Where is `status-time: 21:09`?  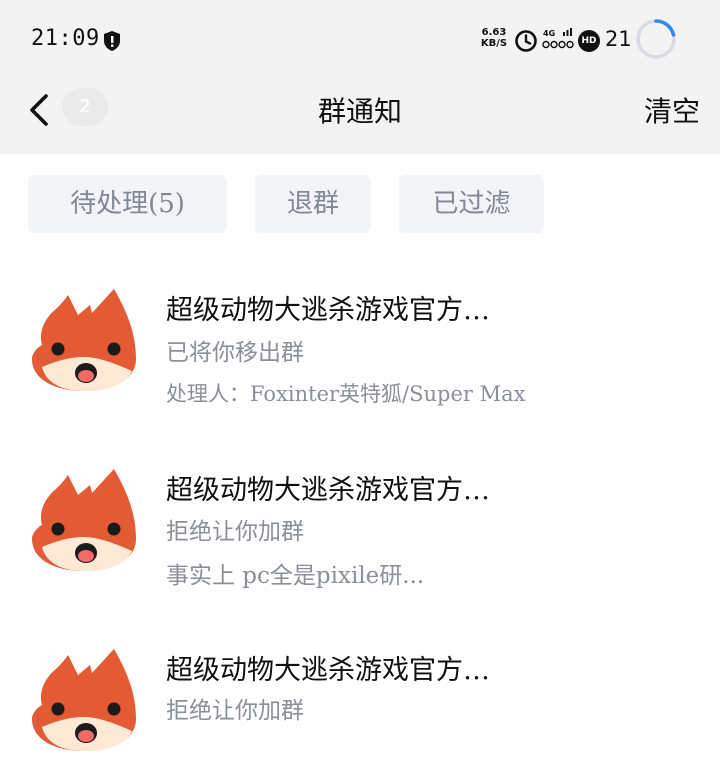
status-time: 21:09 is located at coordinates (65, 38).